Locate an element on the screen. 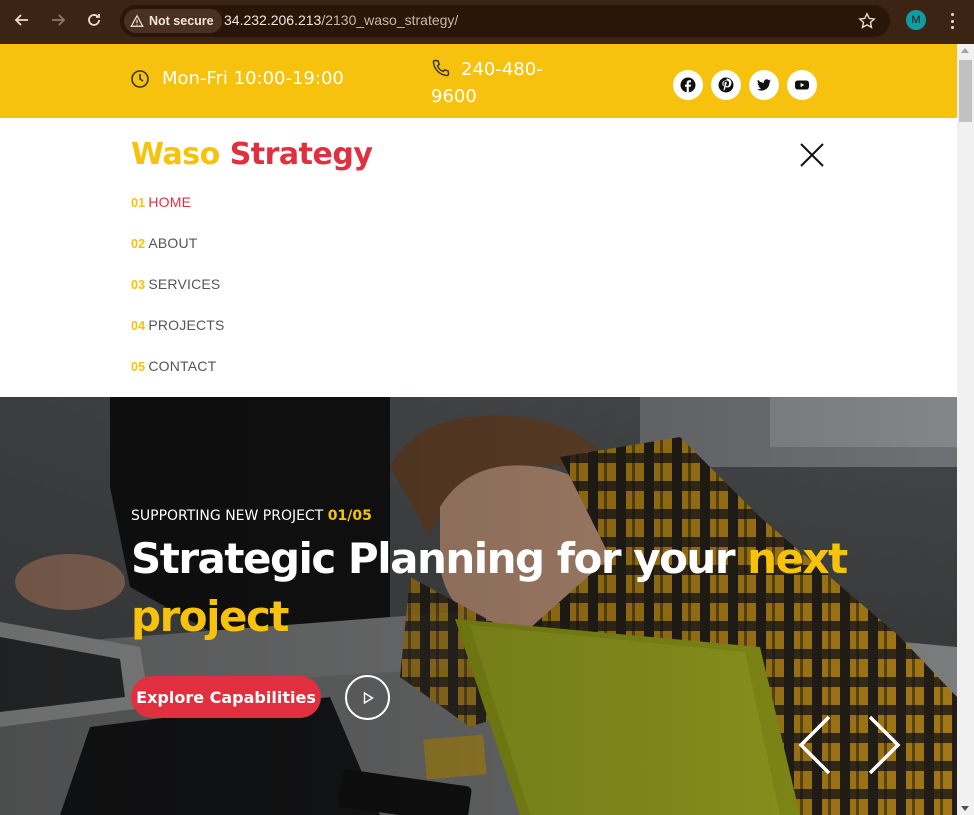 Image resolution: width=974 pixels, height=815 pixels. phone-icon is located at coordinates (441, 68).